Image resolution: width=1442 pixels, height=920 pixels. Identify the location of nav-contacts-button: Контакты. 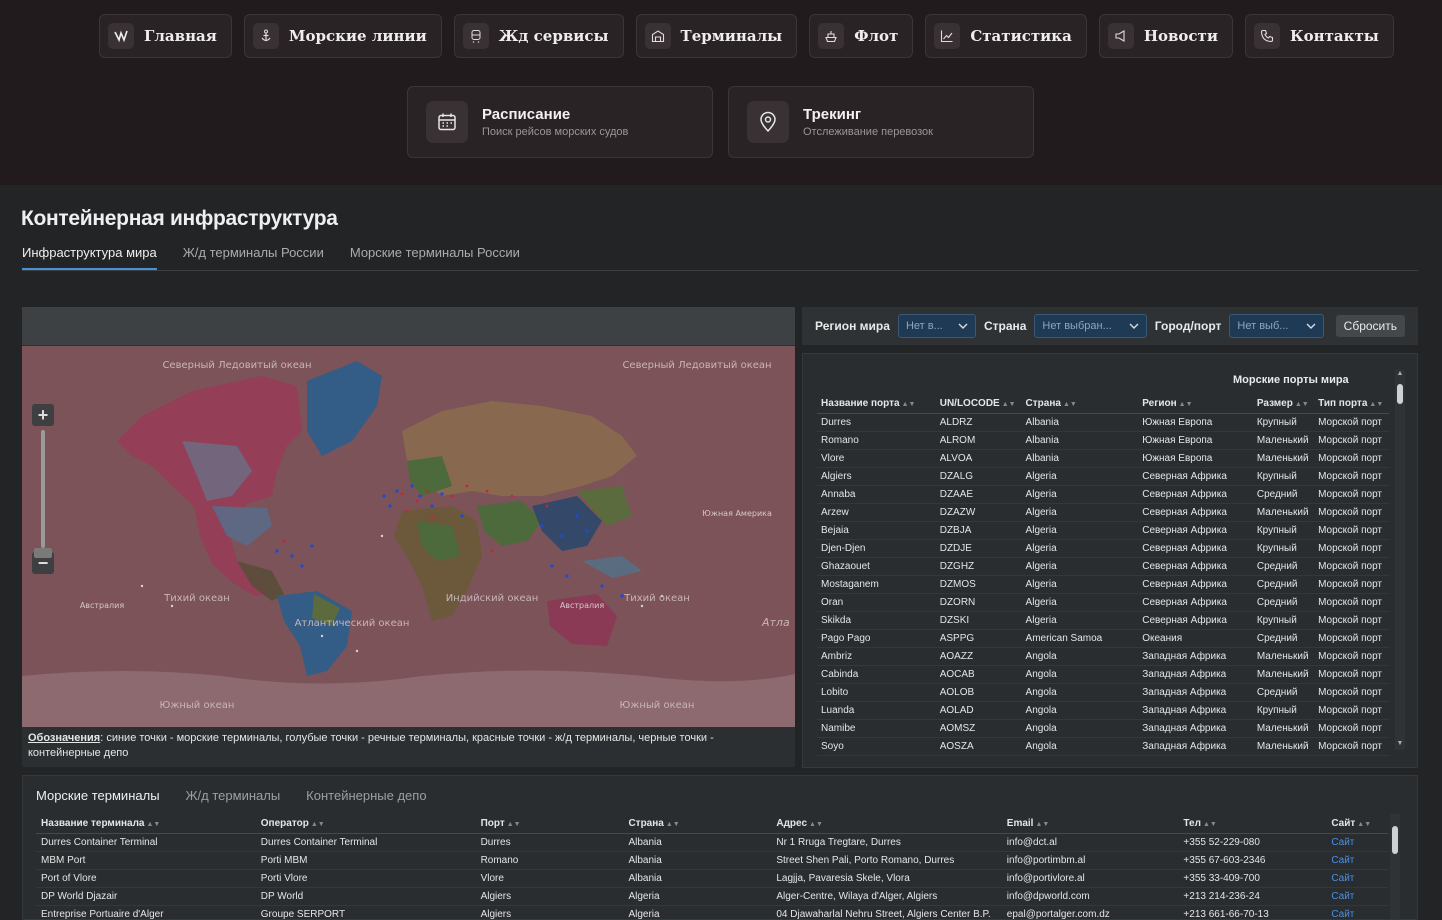
(1319, 36).